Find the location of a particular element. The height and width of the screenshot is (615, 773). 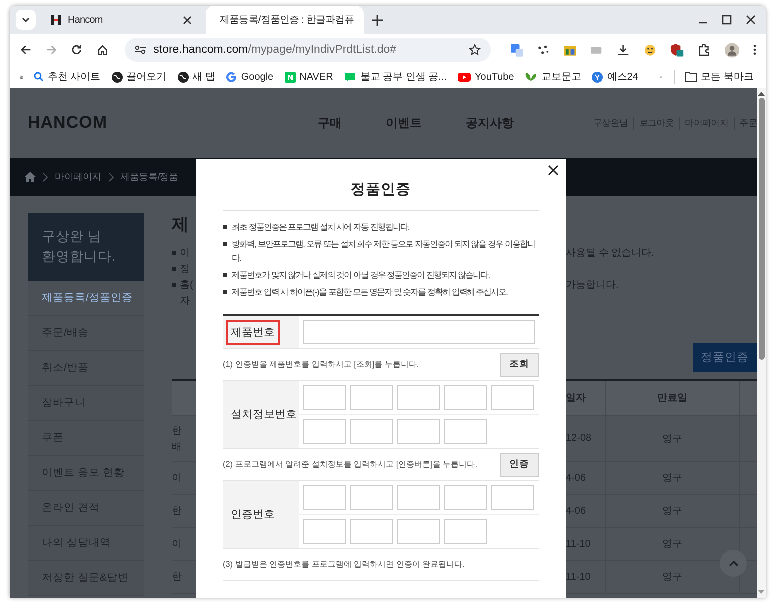

scroll-up-icon is located at coordinates (761, 93).